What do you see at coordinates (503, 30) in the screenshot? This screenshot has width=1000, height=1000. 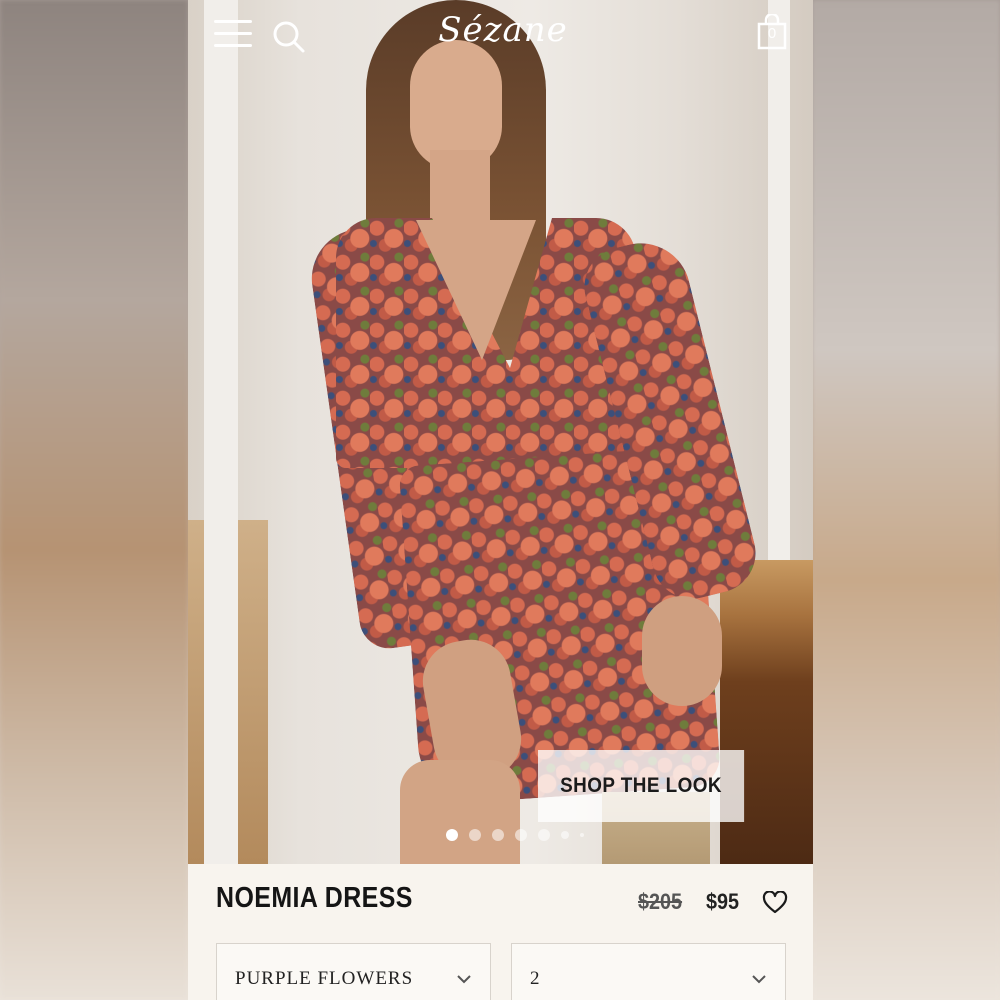 I see `brand-logo: Sézane` at bounding box center [503, 30].